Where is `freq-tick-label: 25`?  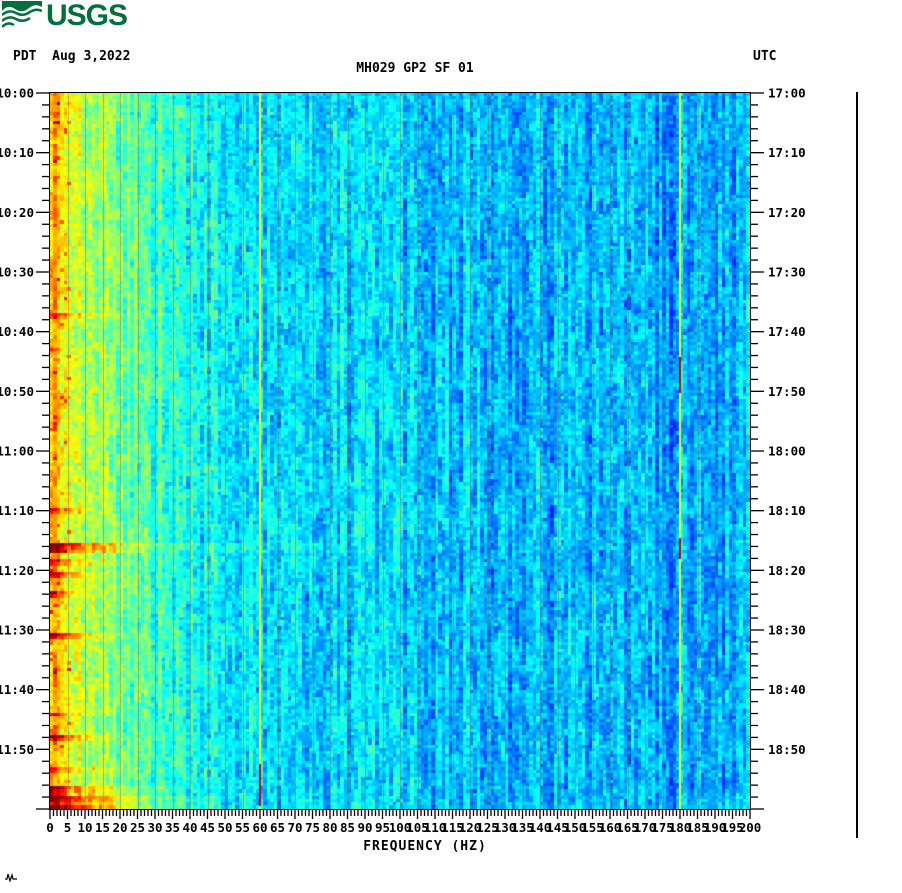
freq-tick-label: 25 is located at coordinates (137, 827).